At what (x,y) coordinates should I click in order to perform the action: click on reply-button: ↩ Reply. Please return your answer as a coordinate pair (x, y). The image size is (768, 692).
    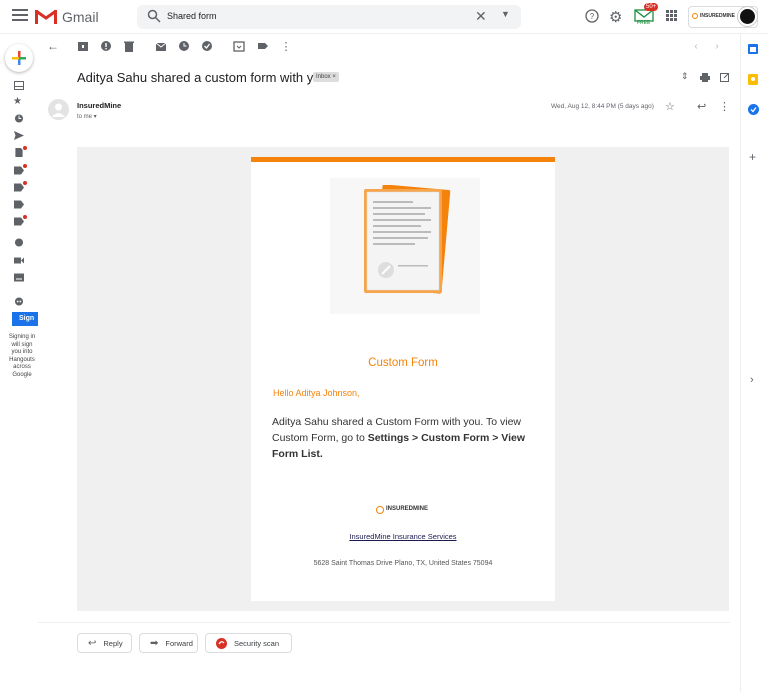
    Looking at the image, I should click on (104, 643).